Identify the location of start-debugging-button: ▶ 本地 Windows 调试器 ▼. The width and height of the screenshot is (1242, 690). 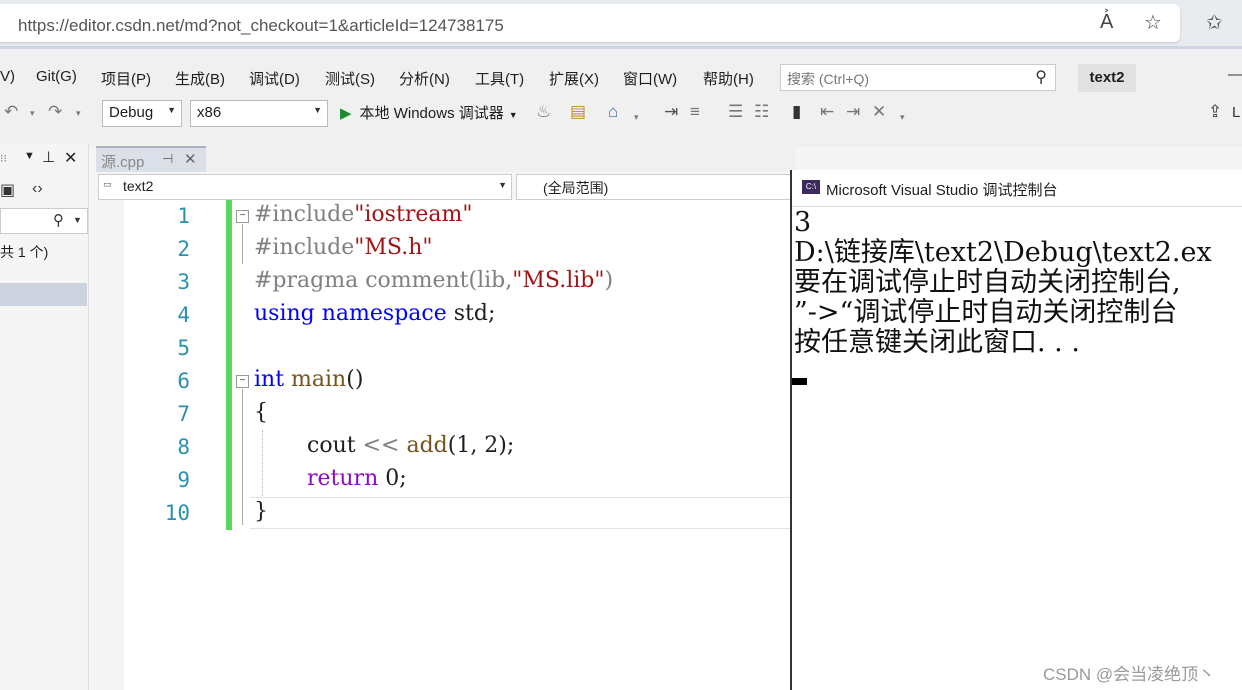
(429, 112).